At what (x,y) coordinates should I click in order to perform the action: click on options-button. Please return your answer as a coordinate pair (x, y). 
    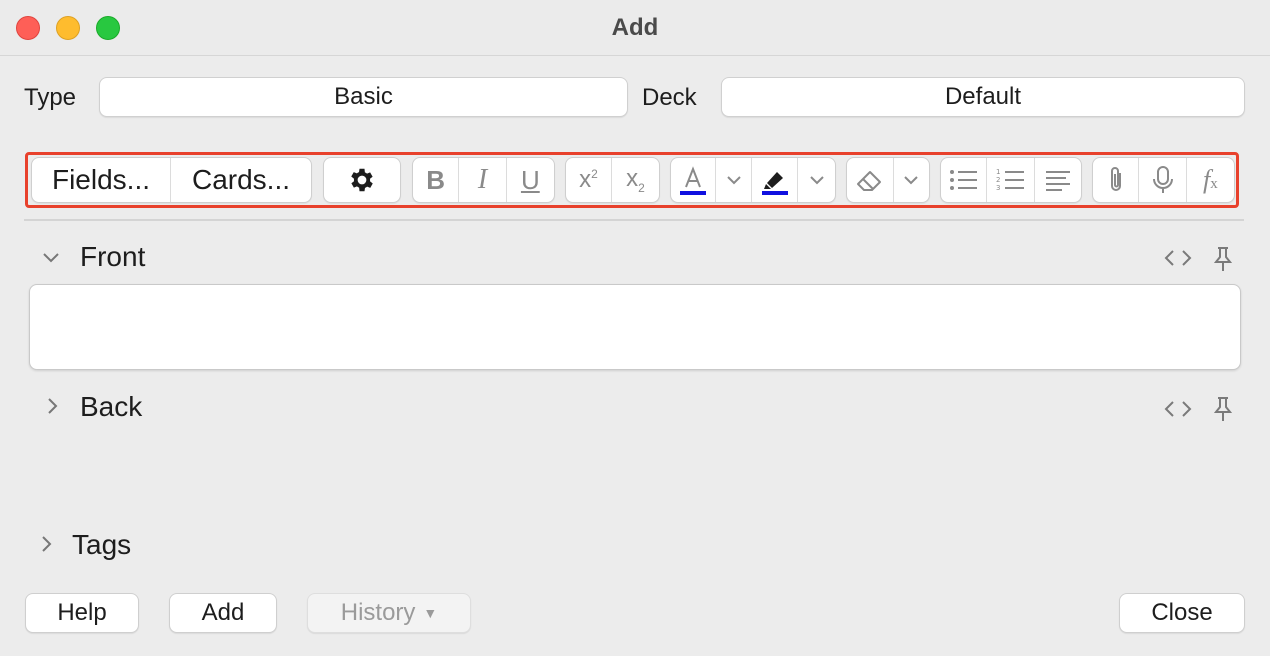
    Looking at the image, I should click on (362, 180).